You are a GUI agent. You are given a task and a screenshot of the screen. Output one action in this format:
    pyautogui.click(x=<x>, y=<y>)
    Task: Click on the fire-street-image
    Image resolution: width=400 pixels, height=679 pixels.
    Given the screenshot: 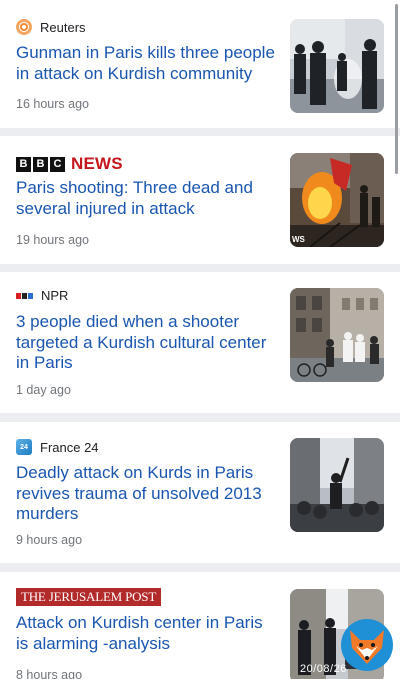 What is the action you would take?
    pyautogui.click(x=337, y=200)
    